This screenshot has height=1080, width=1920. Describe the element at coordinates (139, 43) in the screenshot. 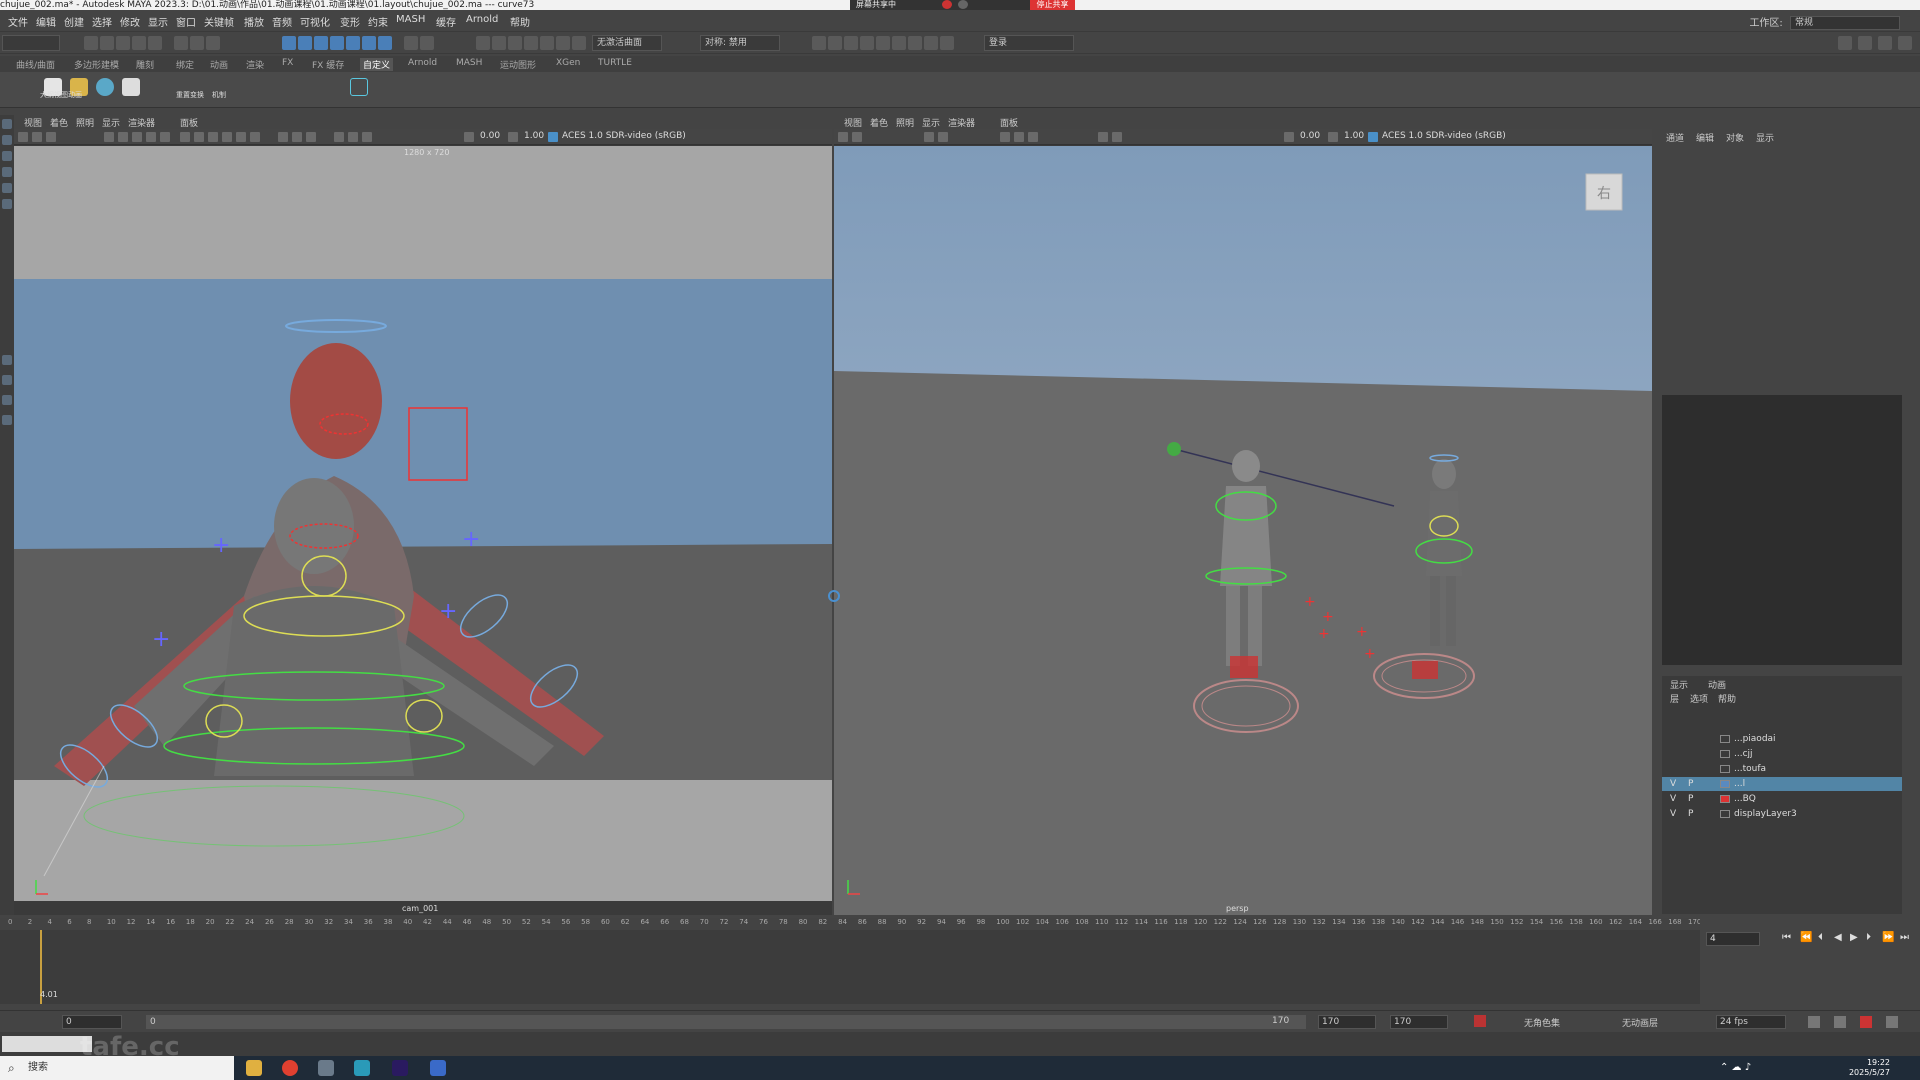

I see `undo-icon` at that location.